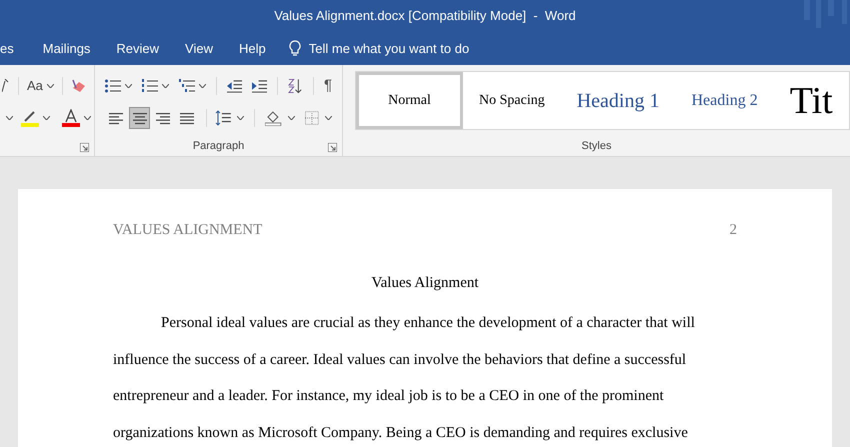 This screenshot has width=850, height=447. Describe the element at coordinates (199, 48) in the screenshot. I see `ribbon-tab: View` at that location.